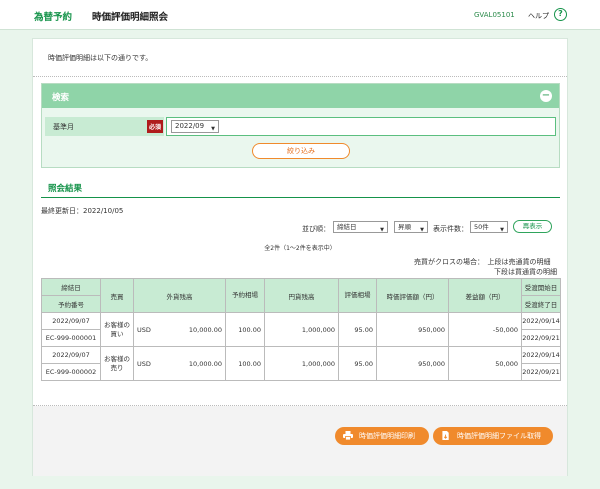 The height and width of the screenshot is (489, 600). I want to click on page-title: 時価評価明細照会, so click(130, 17).